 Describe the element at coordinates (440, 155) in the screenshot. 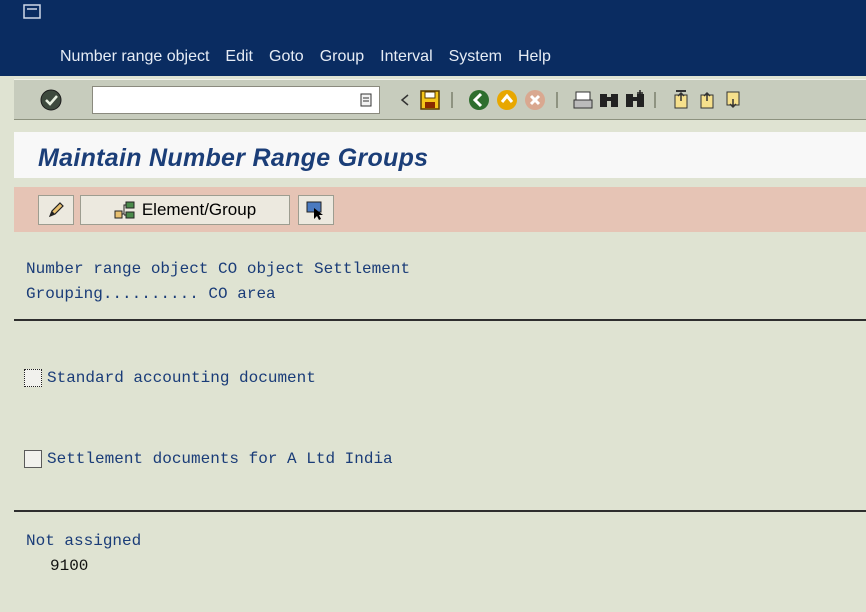

I see `title-bar: Maintain Number Range Groups` at that location.